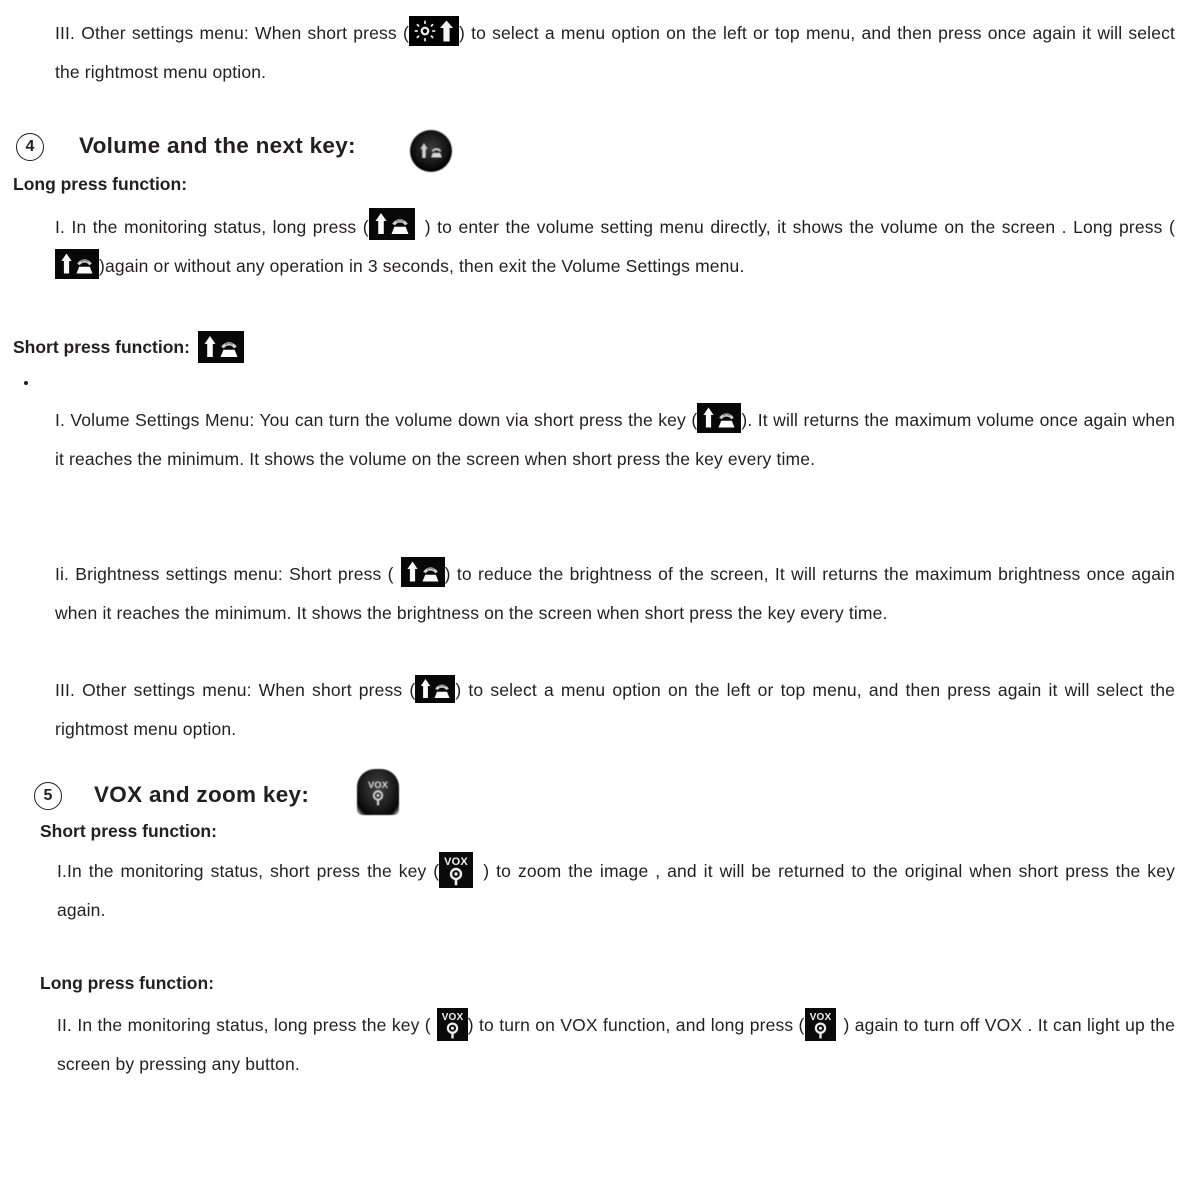 The height and width of the screenshot is (1200, 1200). Describe the element at coordinates (128, 831) in the screenshot. I see `section5-short-press-label: Short press function:` at that location.